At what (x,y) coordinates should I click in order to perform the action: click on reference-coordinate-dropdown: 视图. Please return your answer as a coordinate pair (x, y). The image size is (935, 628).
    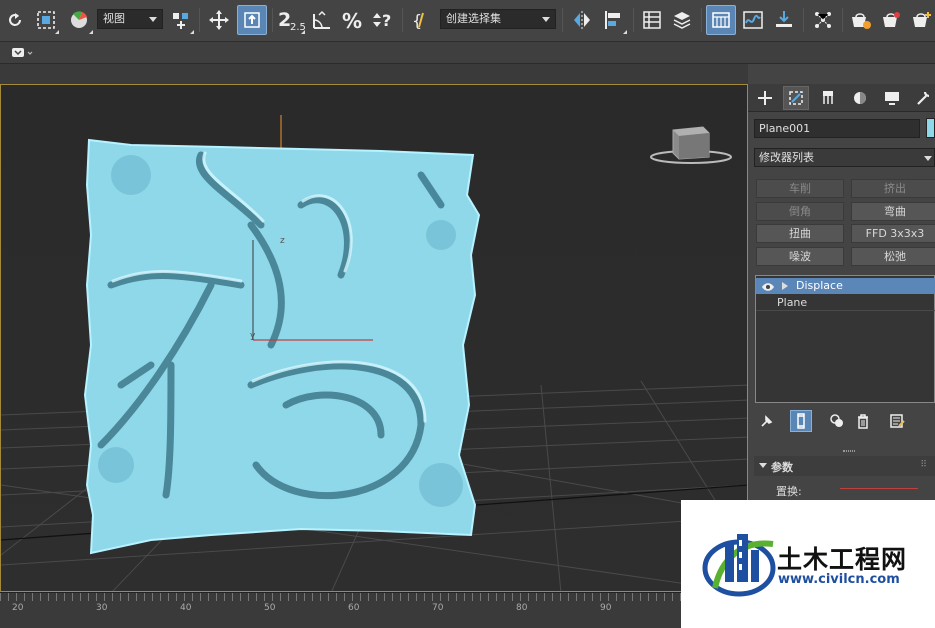
    Looking at the image, I should click on (130, 19).